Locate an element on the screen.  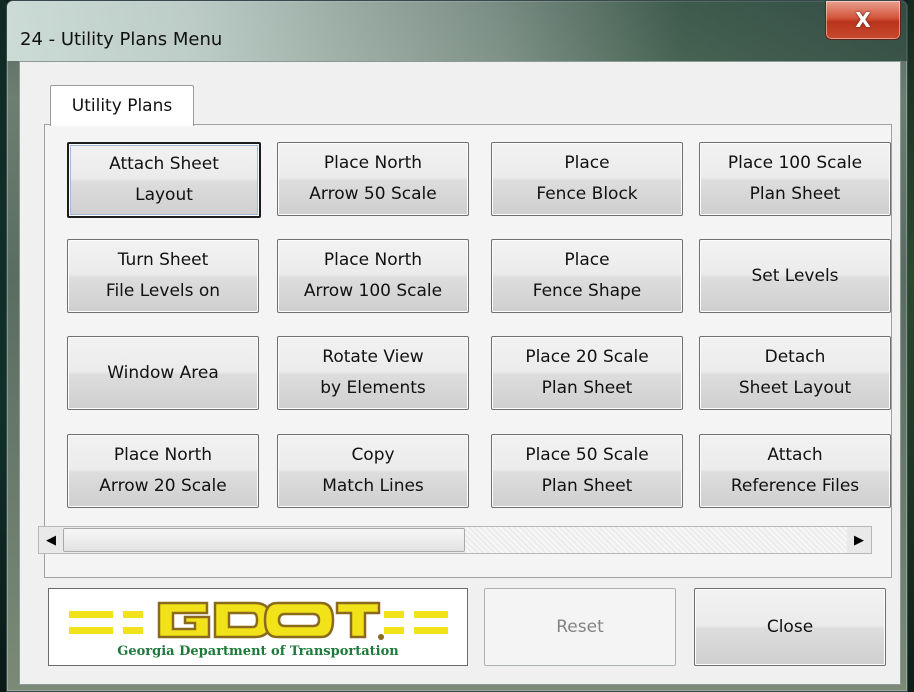
scrollbar-thumb is located at coordinates (264, 540).